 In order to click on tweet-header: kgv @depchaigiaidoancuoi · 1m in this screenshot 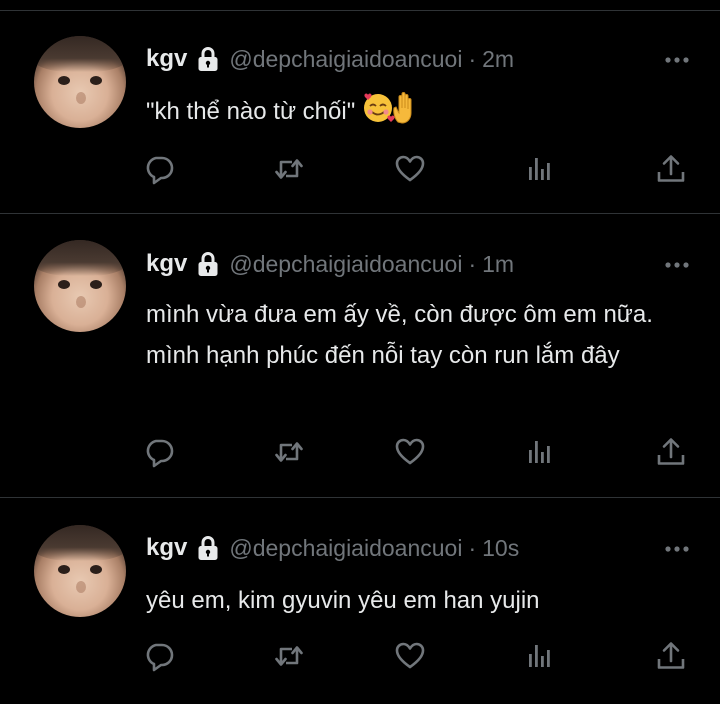, I will do `click(330, 264)`.